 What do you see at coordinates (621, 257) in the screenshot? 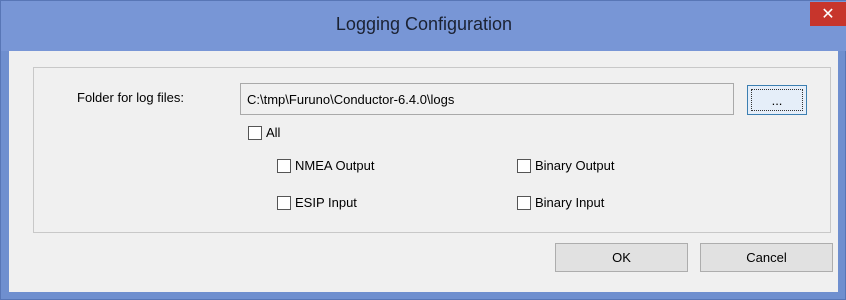
I see `ok-button: OK` at bounding box center [621, 257].